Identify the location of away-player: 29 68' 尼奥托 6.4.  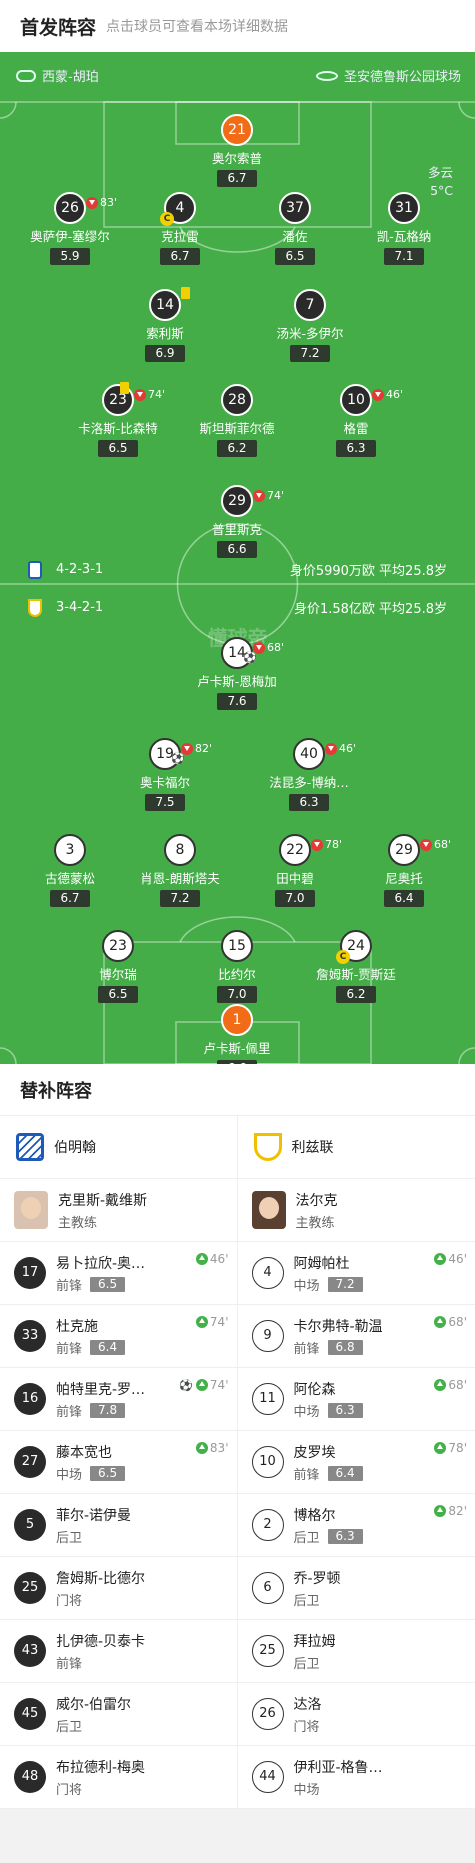
(404, 870).